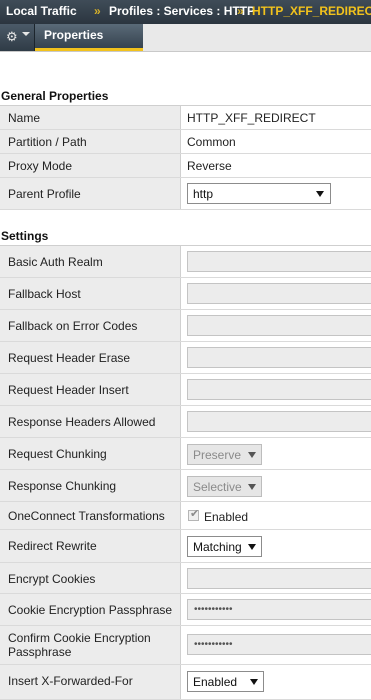 Image resolution: width=371 pixels, height=700 pixels. I want to click on encrypt-cookies-input, so click(279, 578).